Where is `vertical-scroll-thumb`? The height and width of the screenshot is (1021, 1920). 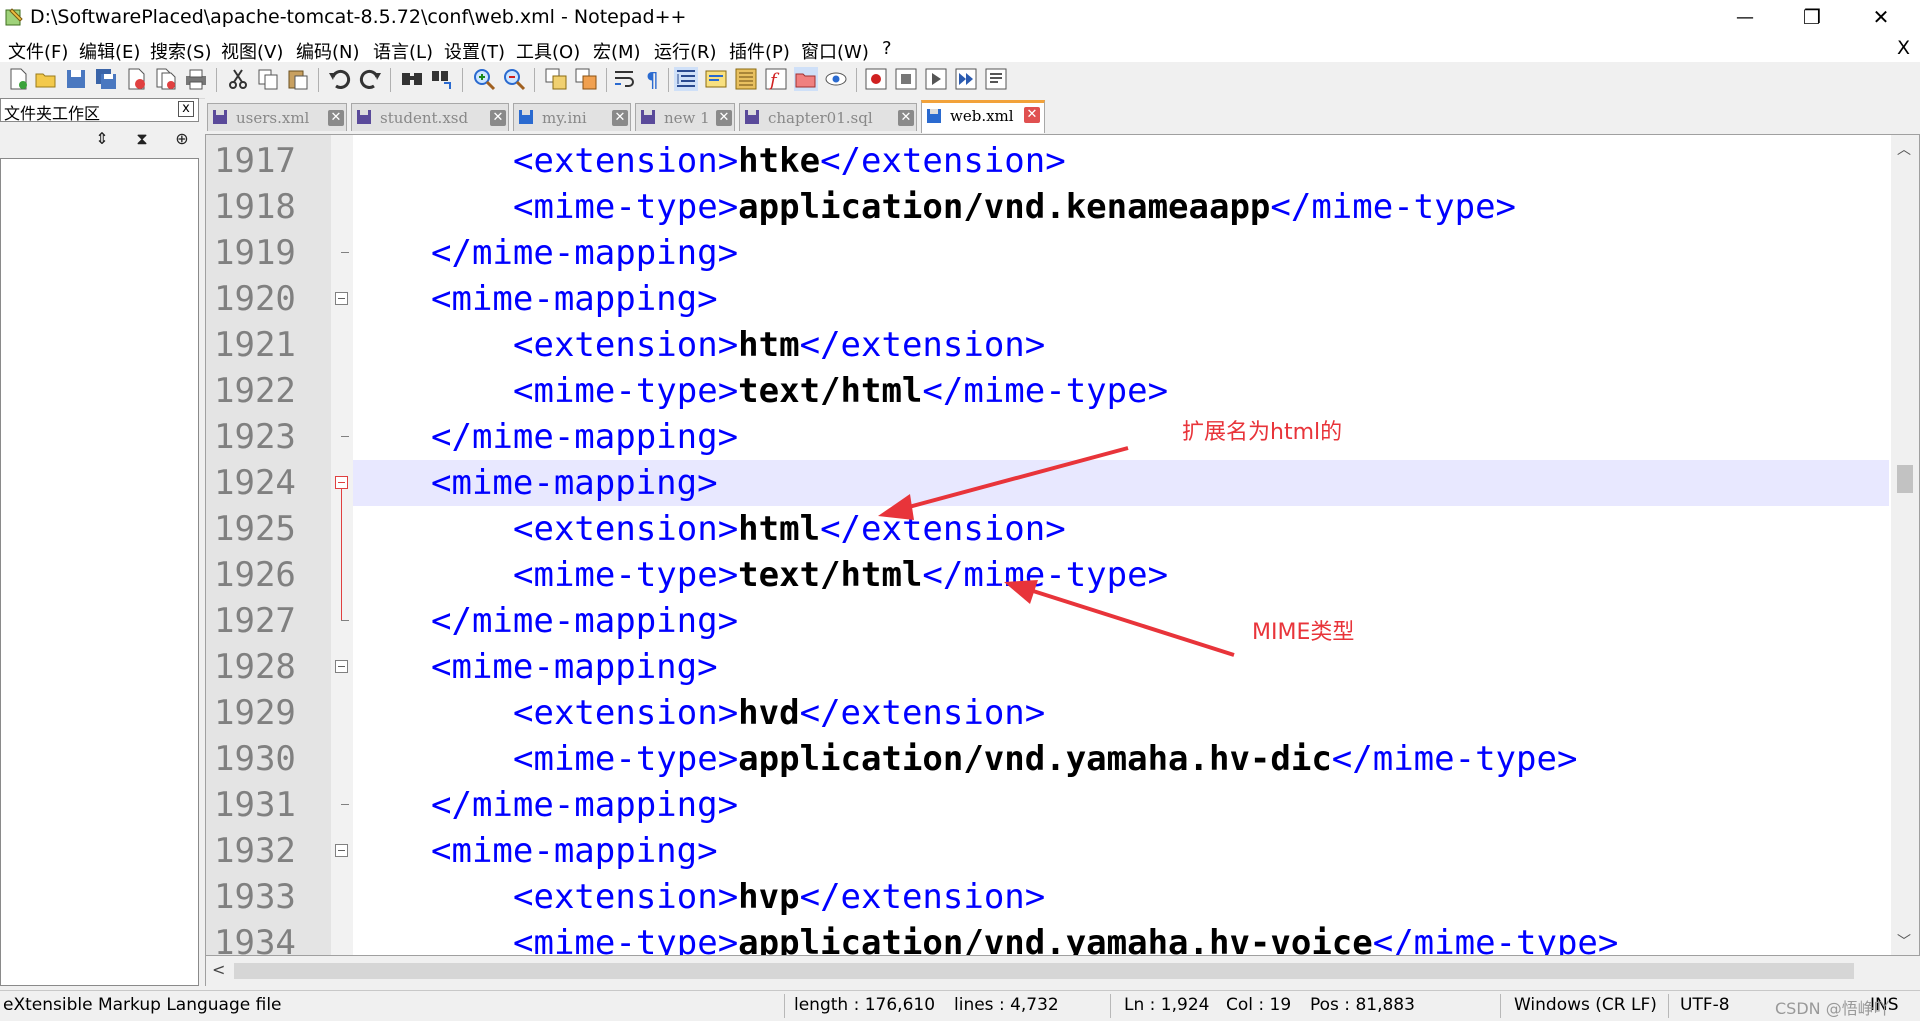 vertical-scroll-thumb is located at coordinates (1905, 479).